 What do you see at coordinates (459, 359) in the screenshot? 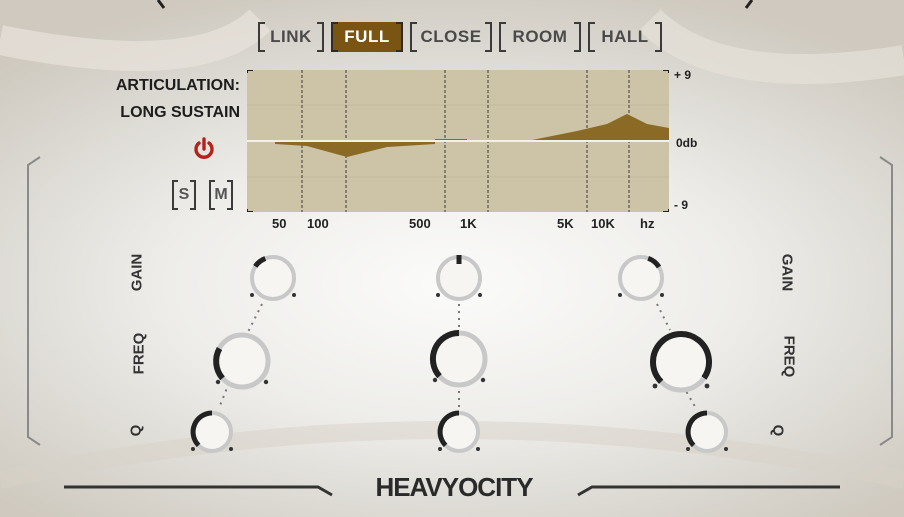
I see `band2-freq-knob` at bounding box center [459, 359].